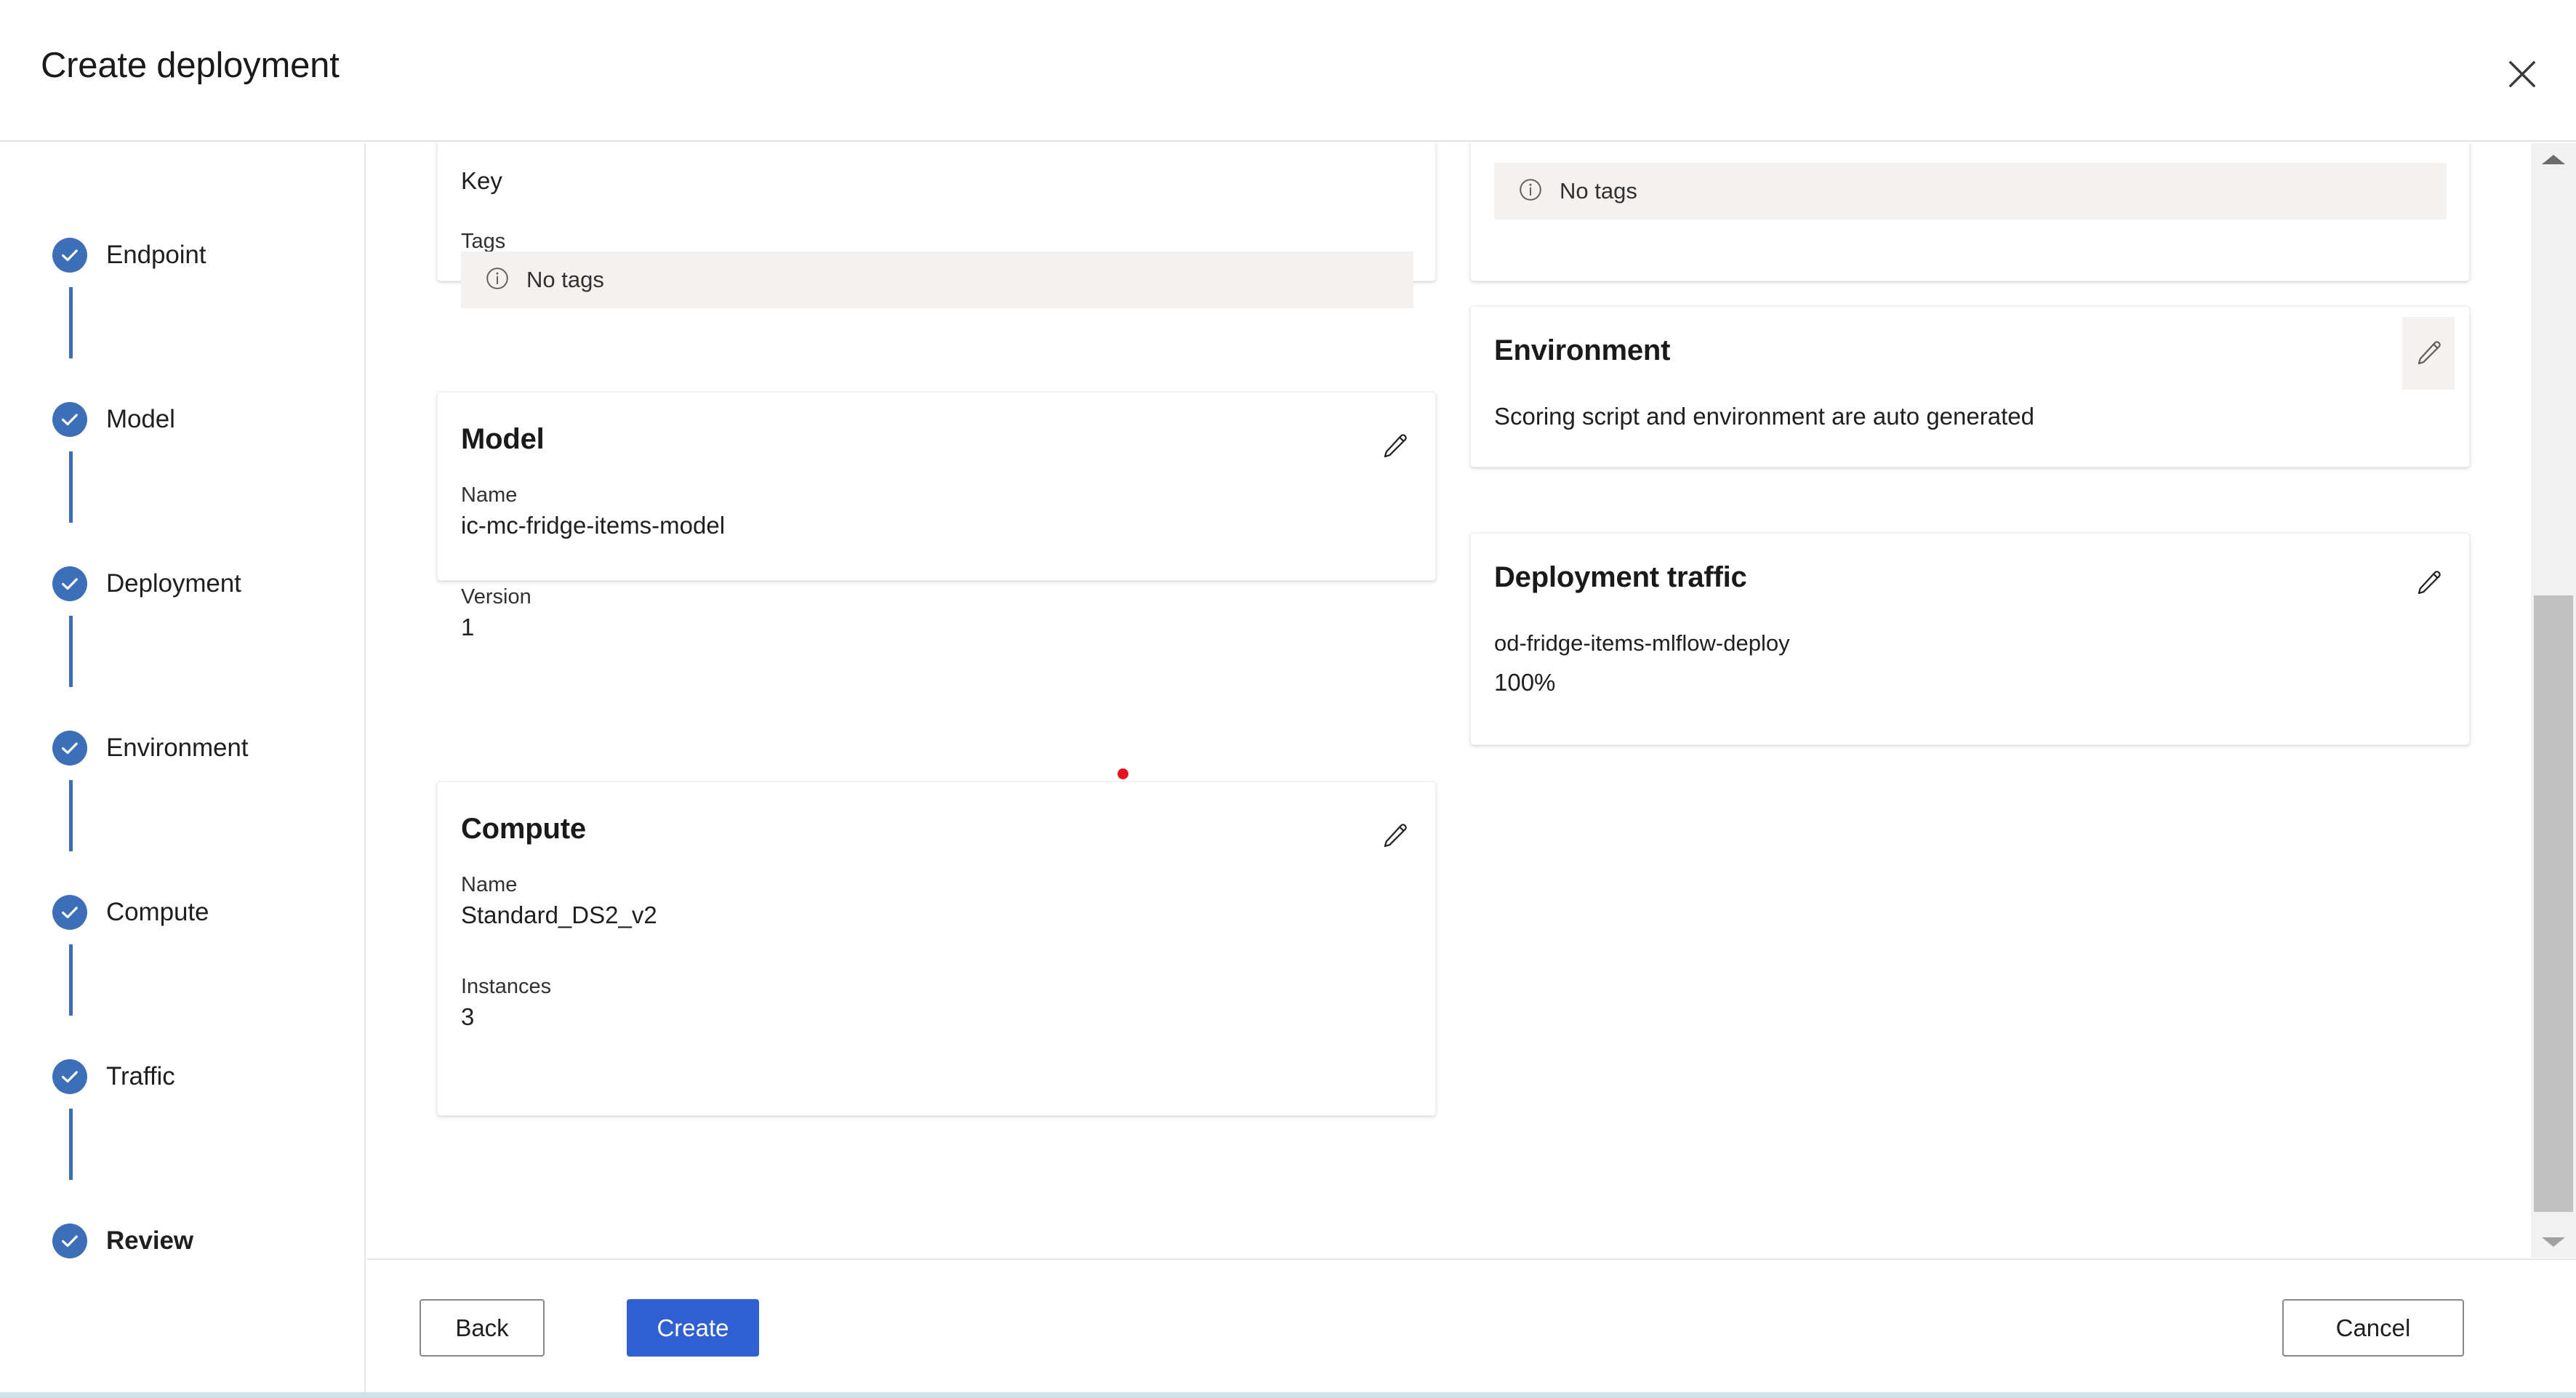  I want to click on compute-card-title: Compute, so click(524, 829).